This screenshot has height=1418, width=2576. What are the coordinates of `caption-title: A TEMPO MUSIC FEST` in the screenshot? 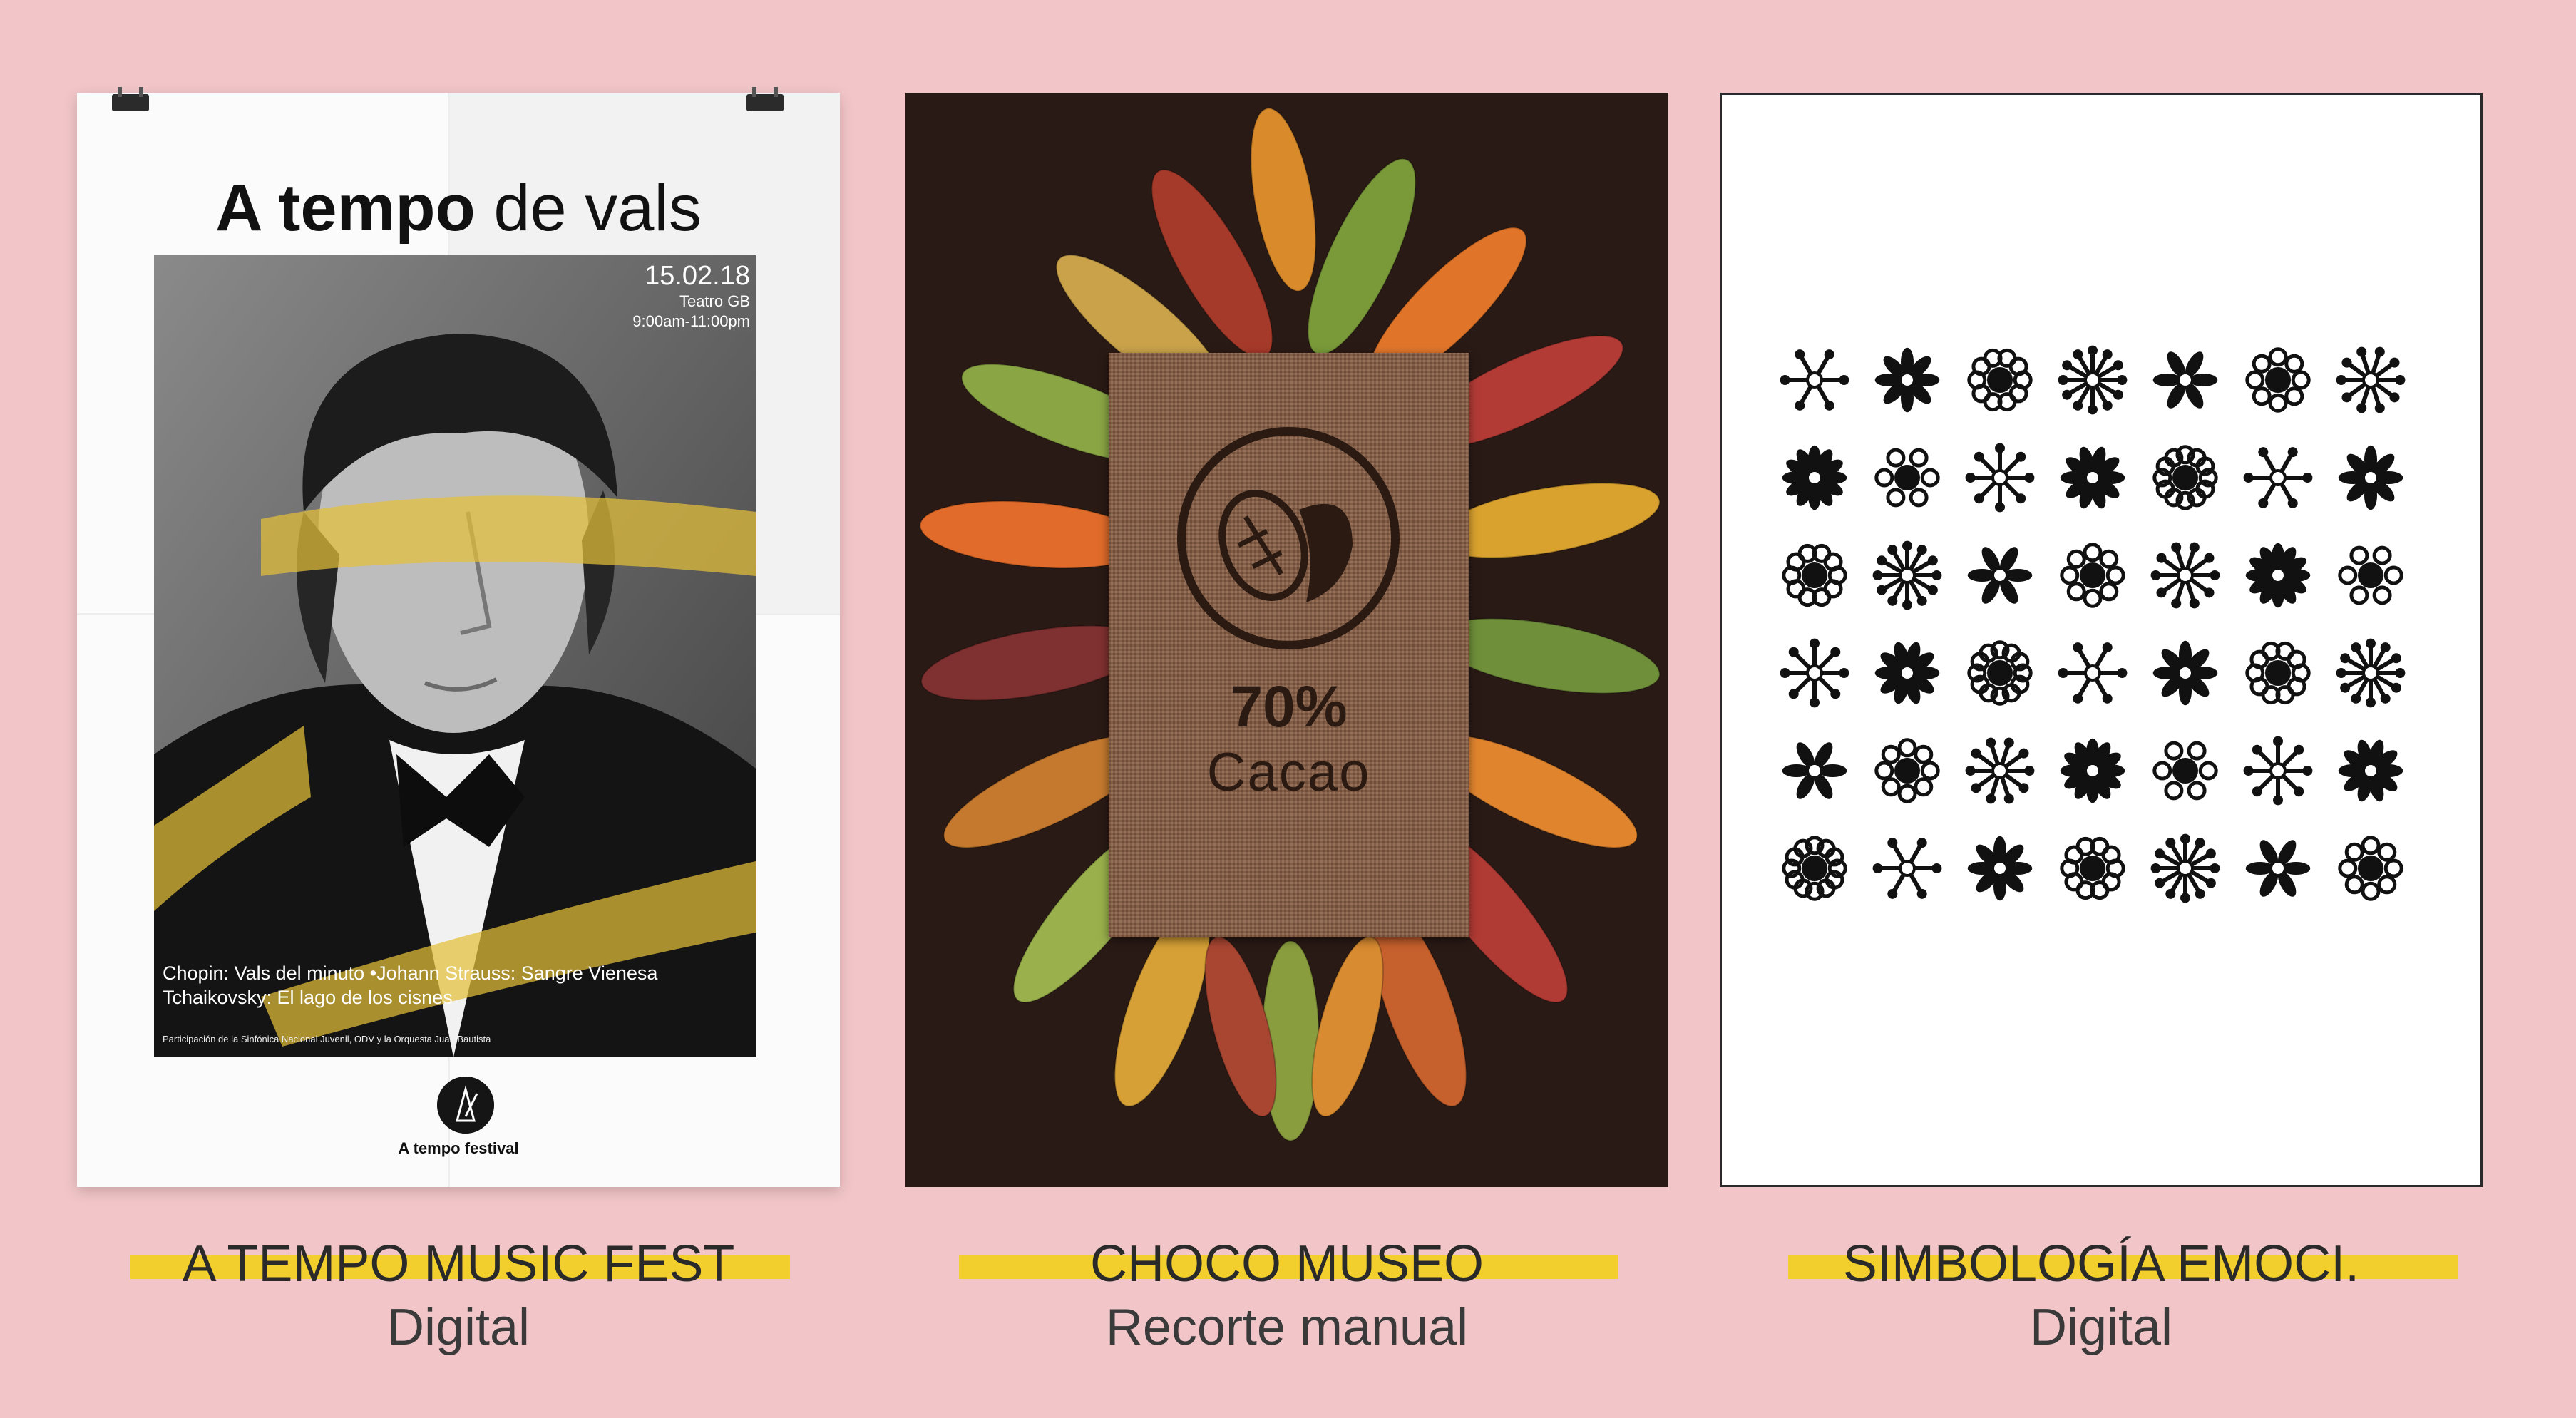 It's located at (458, 1264).